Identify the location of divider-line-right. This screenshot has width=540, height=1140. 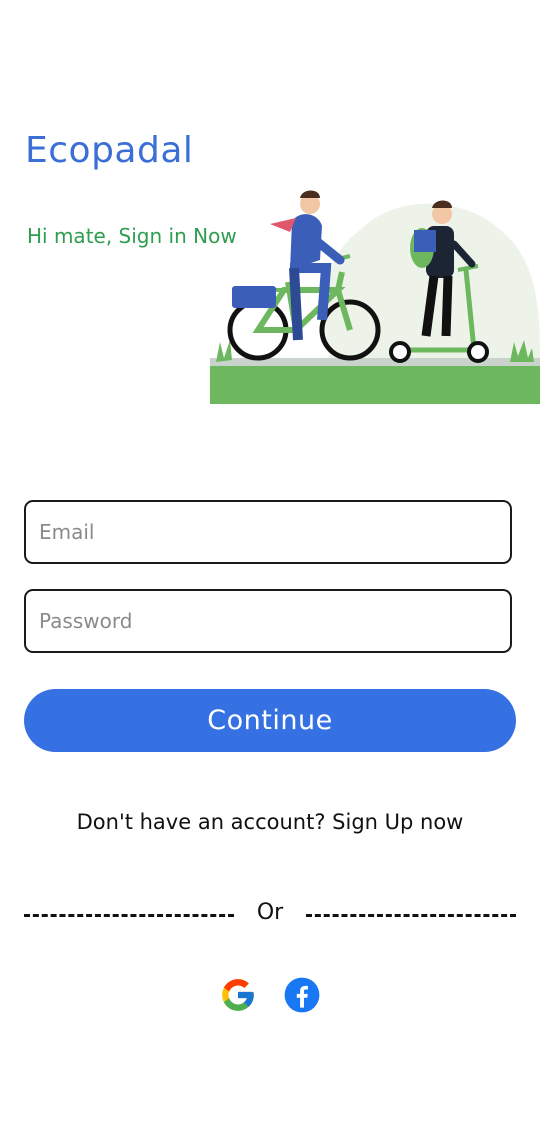
(411, 915).